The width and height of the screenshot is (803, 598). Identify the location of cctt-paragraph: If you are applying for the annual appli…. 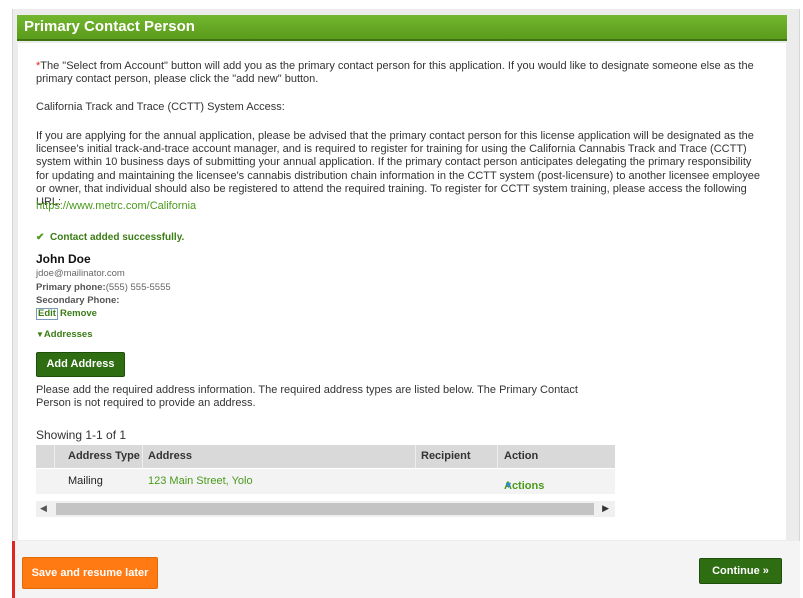
(398, 169).